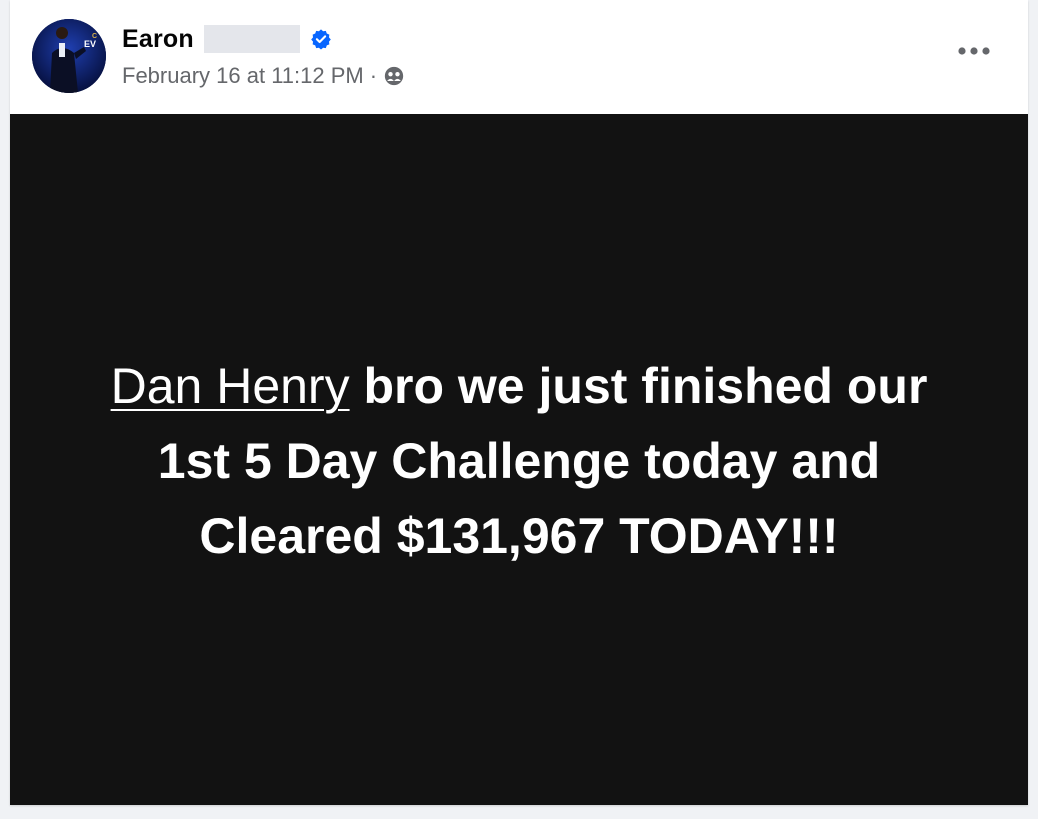 This screenshot has height=819, width=1038. What do you see at coordinates (94, 36) in the screenshot?
I see `svg-text: C` at bounding box center [94, 36].